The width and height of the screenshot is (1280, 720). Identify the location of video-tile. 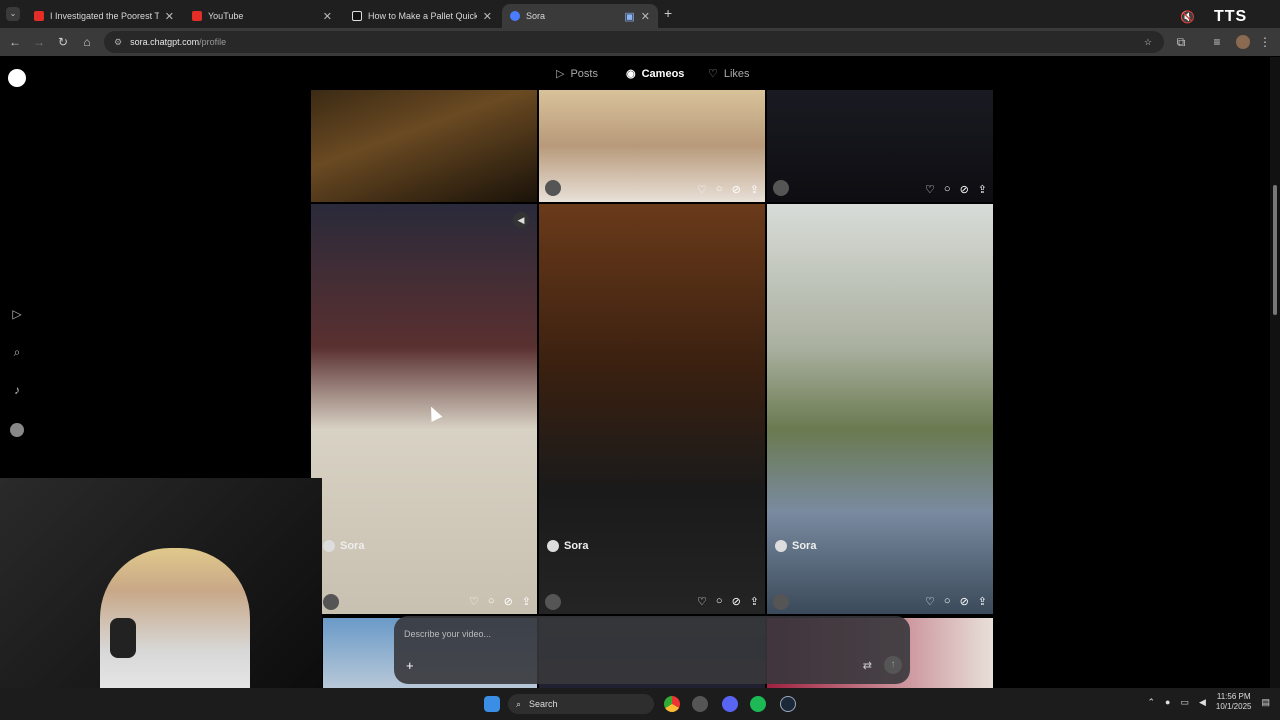
(424, 146).